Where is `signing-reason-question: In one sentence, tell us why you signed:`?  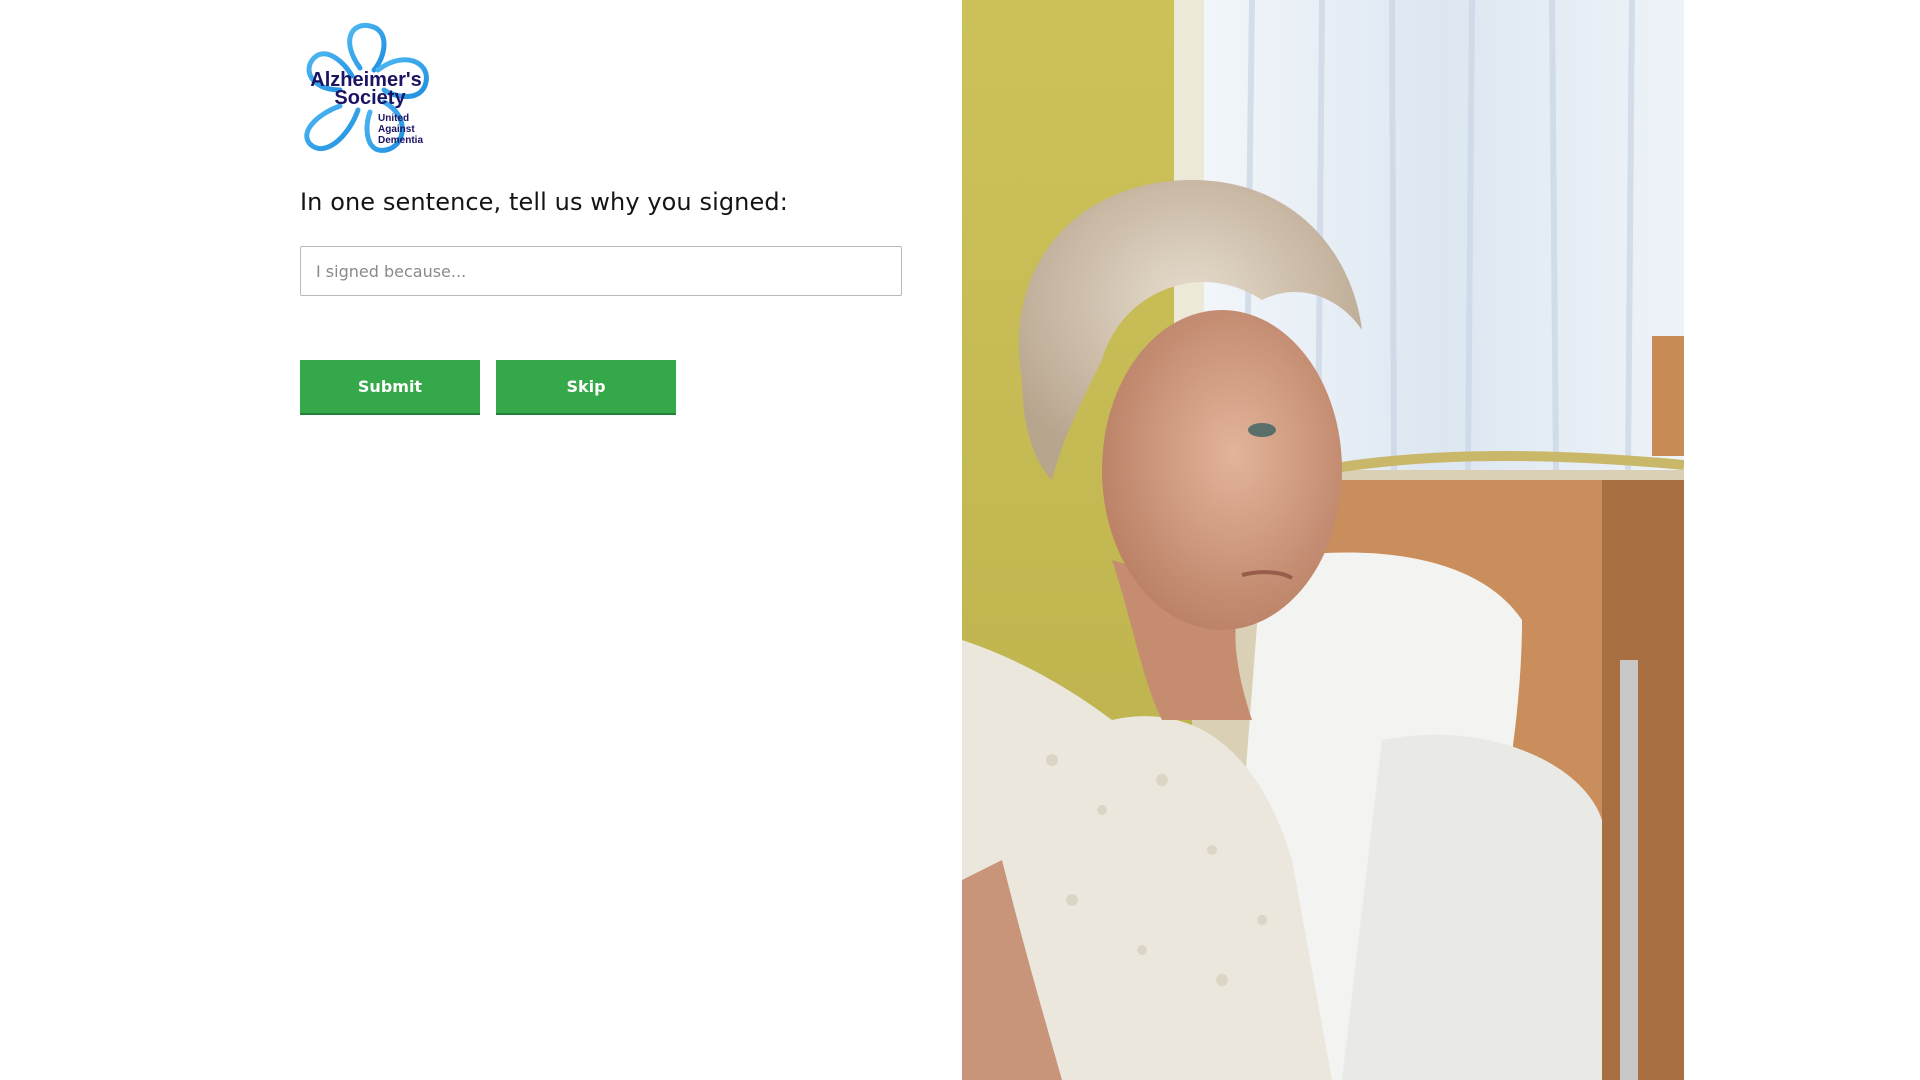
signing-reason-question: In one sentence, tell us why you signed: is located at coordinates (544, 202).